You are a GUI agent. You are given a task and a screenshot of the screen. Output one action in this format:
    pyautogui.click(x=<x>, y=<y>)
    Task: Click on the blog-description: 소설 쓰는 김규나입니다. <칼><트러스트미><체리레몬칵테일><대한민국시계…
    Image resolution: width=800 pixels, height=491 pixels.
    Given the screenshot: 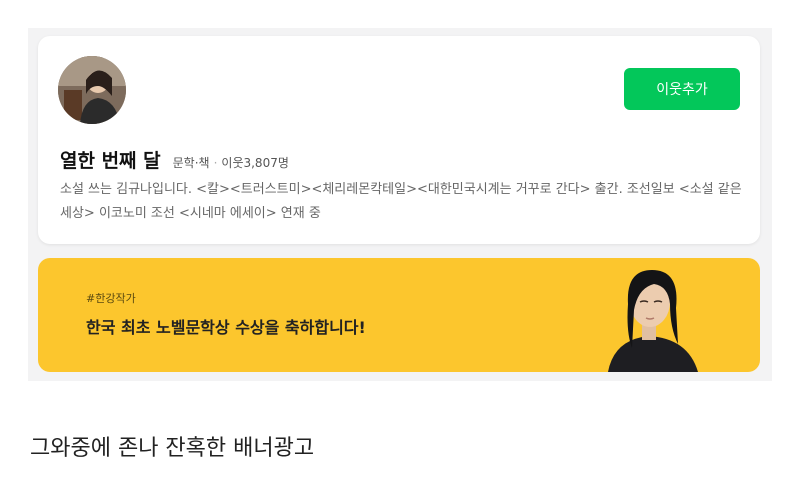 What is the action you would take?
    pyautogui.click(x=401, y=201)
    